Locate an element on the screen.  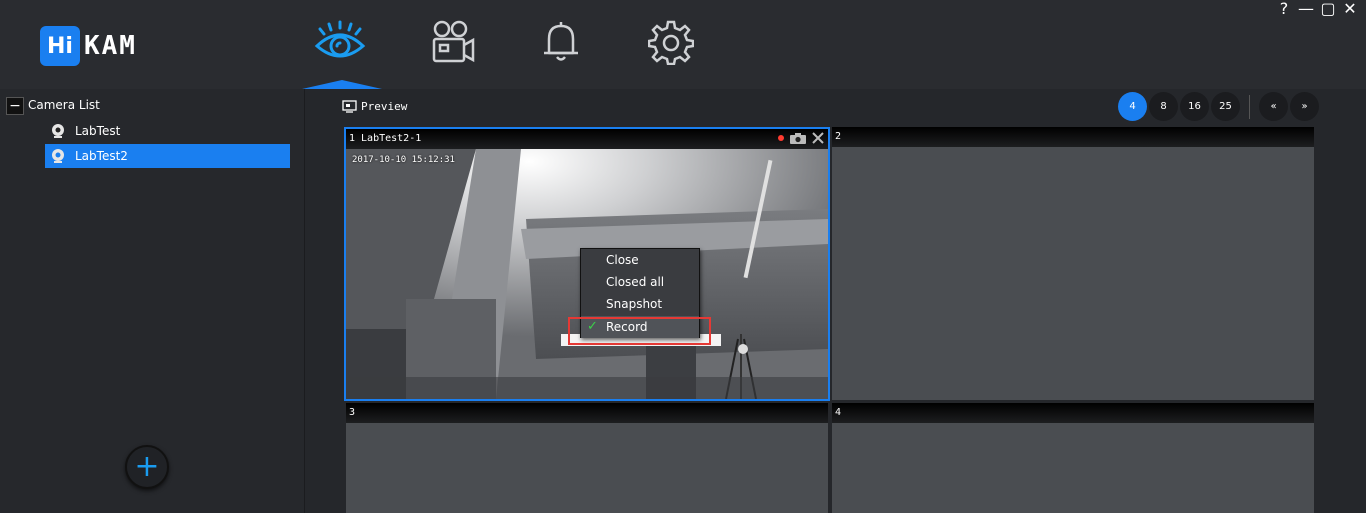
nav-alarm is located at coordinates (561, 42).